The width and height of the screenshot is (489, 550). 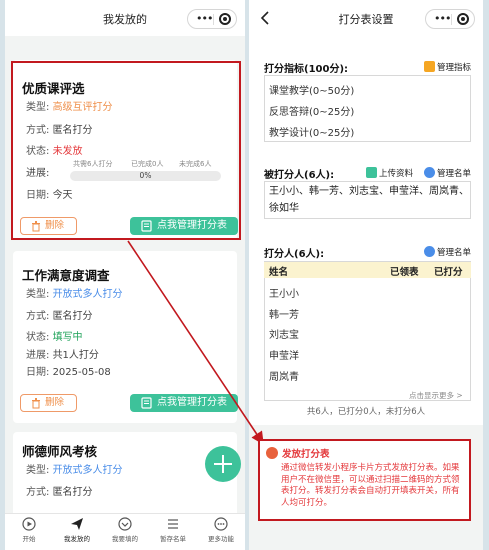 What do you see at coordinates (75, 355) in the screenshot?
I see `progress-value: 共1人打分` at bounding box center [75, 355].